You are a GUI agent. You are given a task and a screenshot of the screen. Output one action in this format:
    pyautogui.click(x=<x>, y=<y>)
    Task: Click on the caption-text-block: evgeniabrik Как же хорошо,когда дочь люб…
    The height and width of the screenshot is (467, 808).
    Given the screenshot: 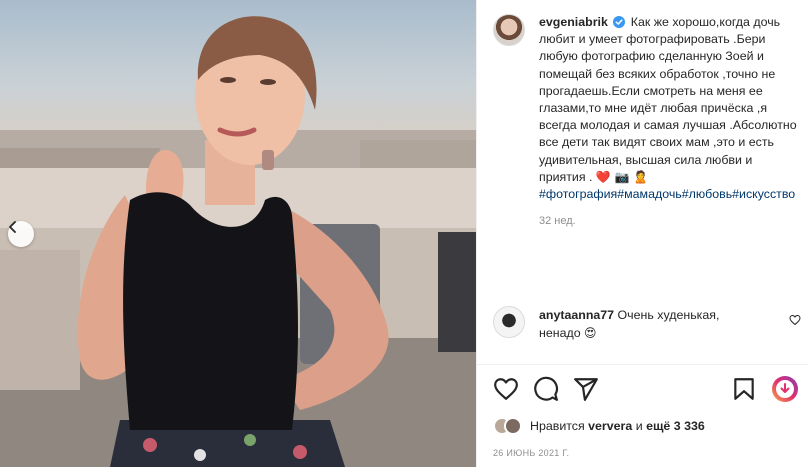 What is the action you would take?
    pyautogui.click(x=670, y=122)
    